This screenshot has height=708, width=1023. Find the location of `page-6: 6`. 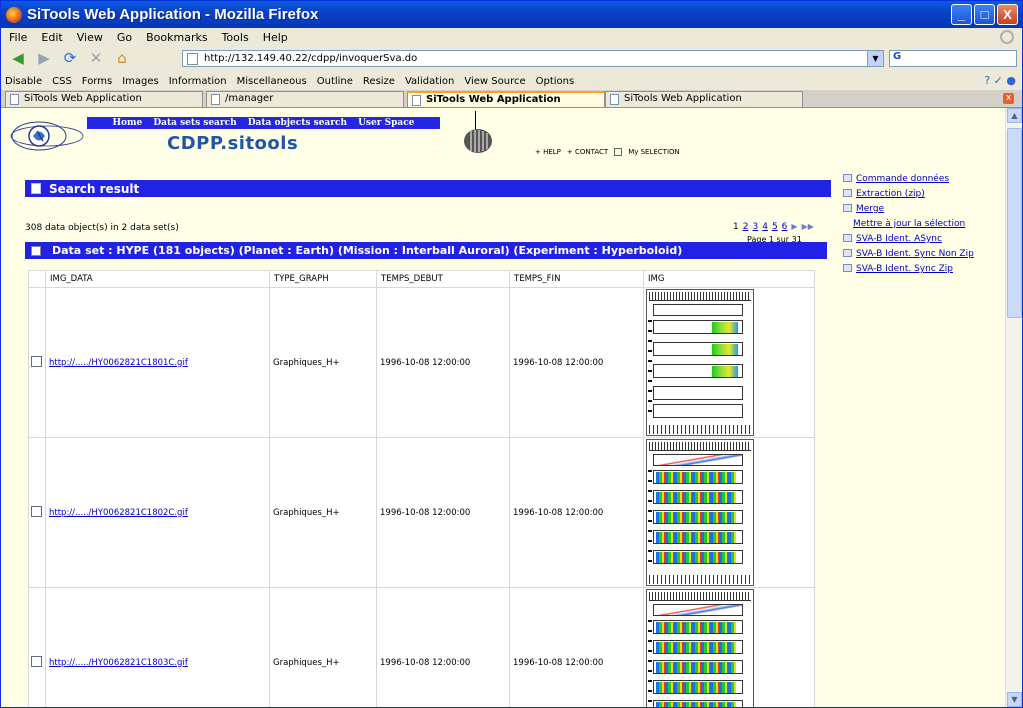

page-6: 6 is located at coordinates (785, 227).